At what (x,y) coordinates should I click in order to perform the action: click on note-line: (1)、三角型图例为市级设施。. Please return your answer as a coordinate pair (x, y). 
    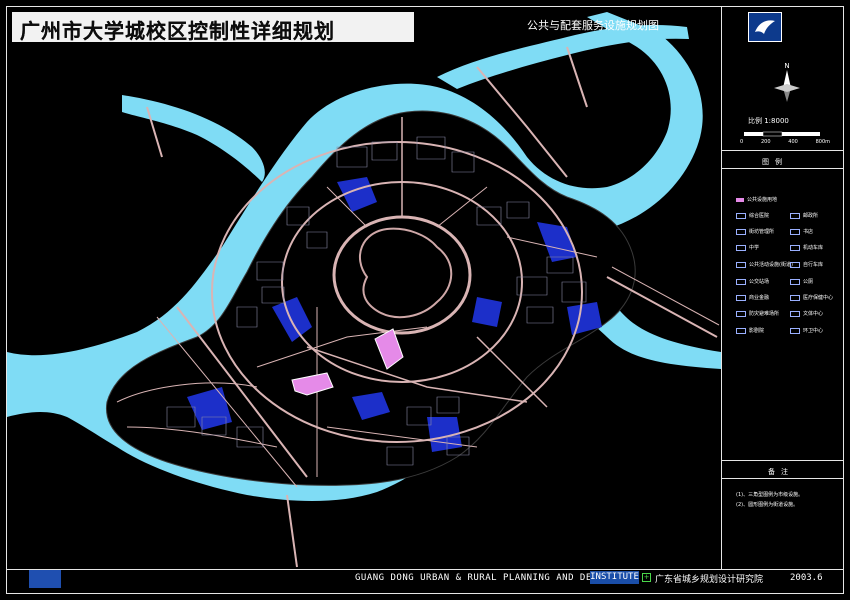
    Looking at the image, I should click on (770, 495).